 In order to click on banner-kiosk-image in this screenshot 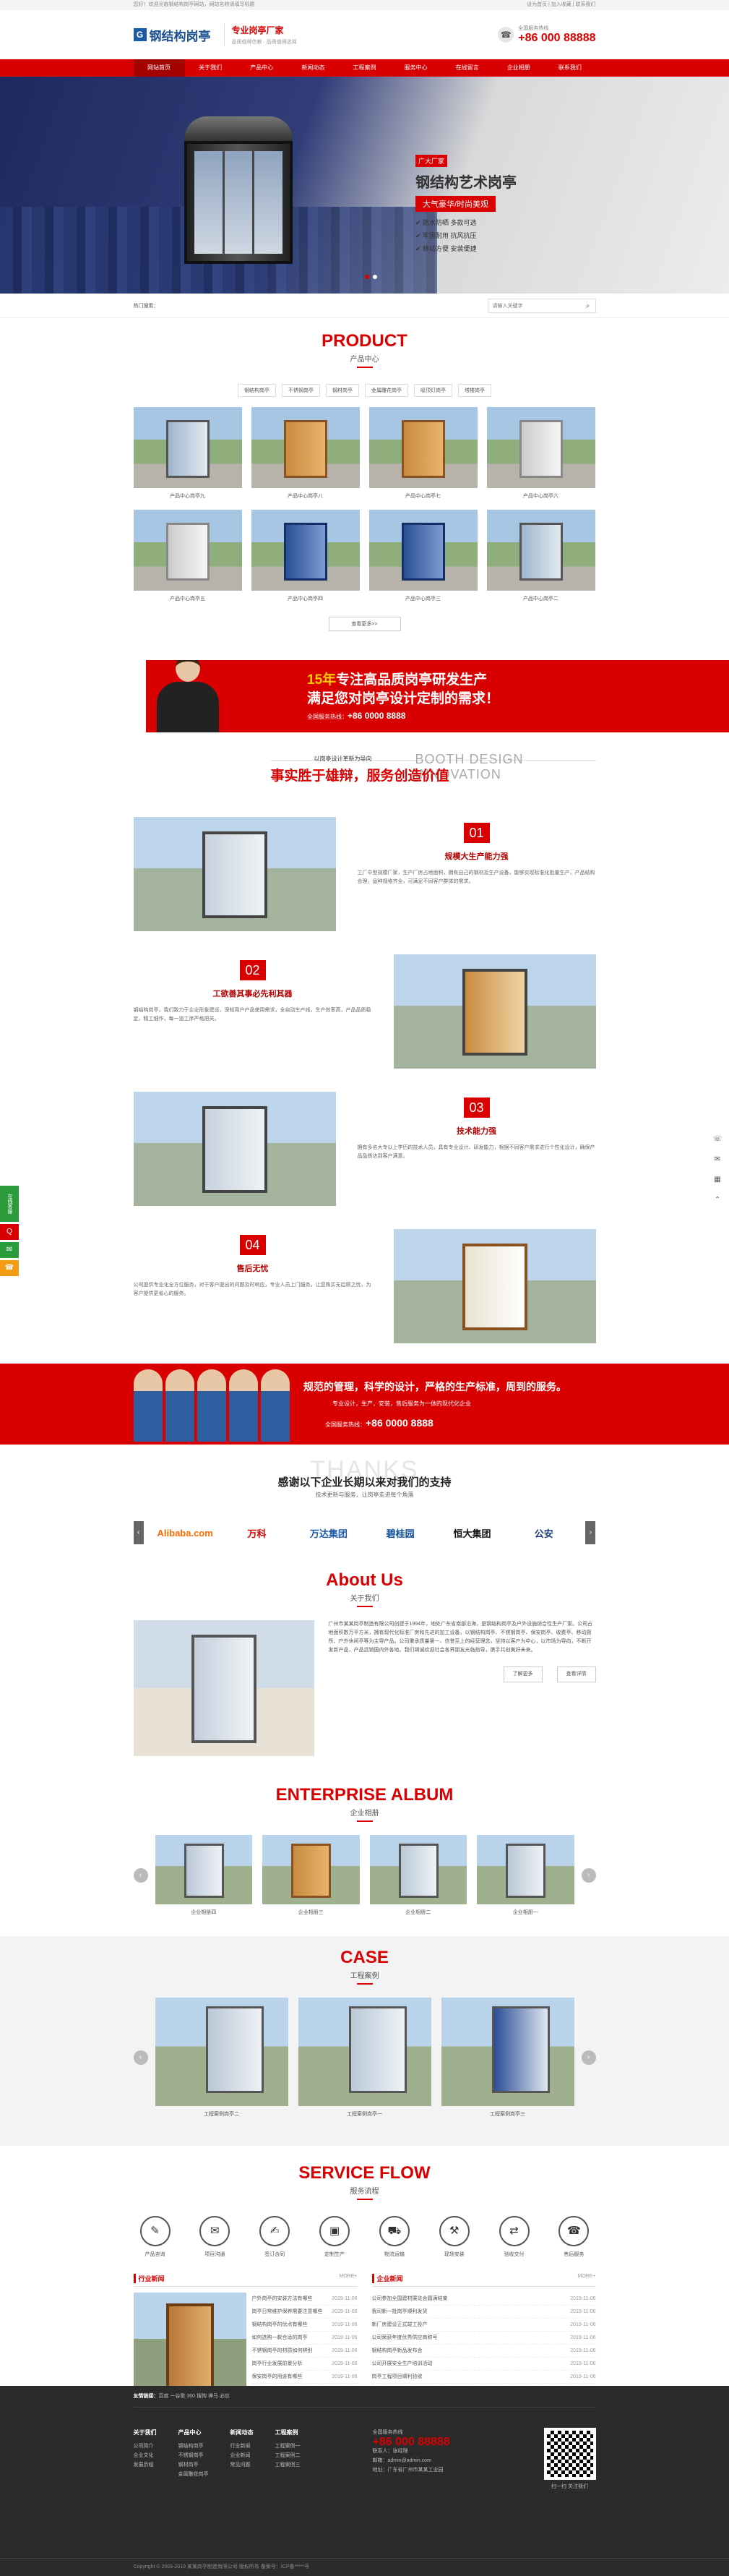, I will do `click(238, 195)`.